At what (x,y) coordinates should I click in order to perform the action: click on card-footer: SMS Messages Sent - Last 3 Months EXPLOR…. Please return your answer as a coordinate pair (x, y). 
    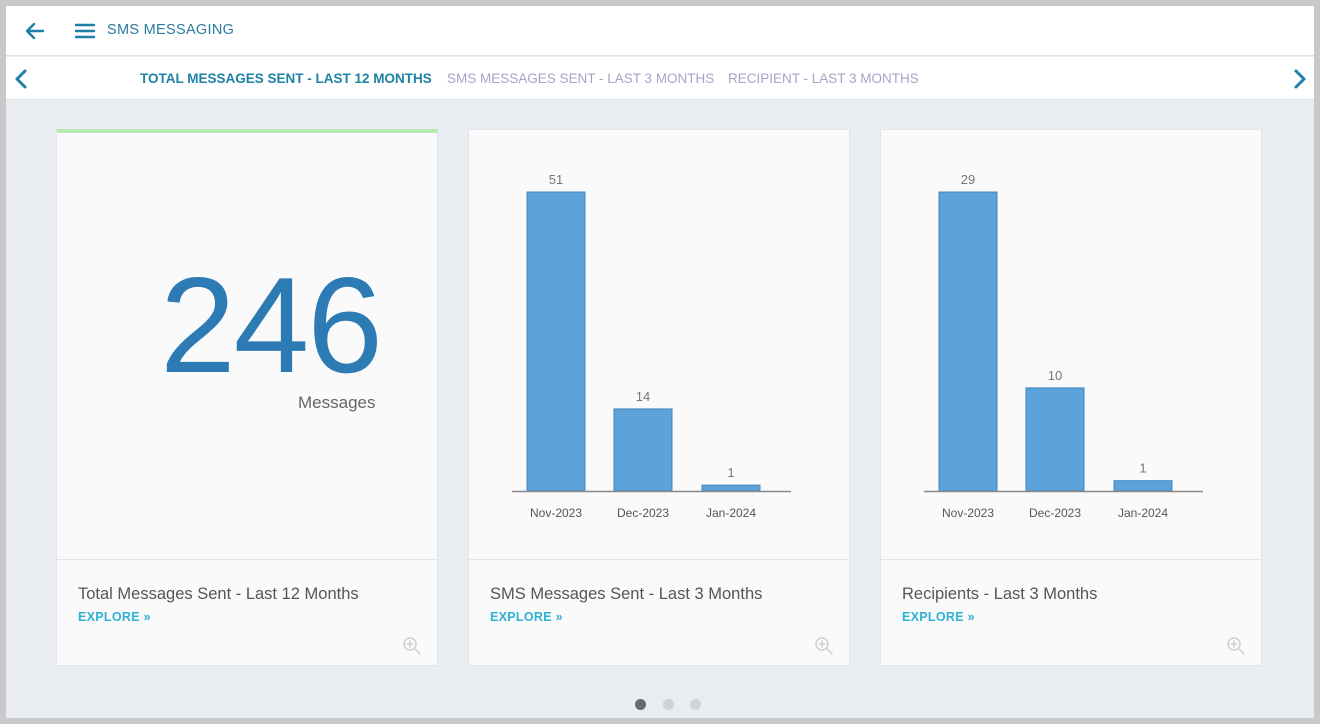
    Looking at the image, I should click on (659, 612).